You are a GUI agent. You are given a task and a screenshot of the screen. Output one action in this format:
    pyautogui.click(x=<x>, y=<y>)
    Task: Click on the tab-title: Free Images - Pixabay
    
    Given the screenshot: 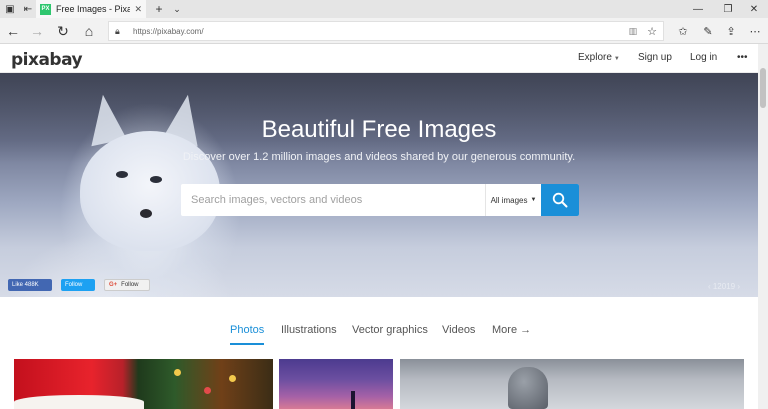 What is the action you would take?
    pyautogui.click(x=93, y=9)
    